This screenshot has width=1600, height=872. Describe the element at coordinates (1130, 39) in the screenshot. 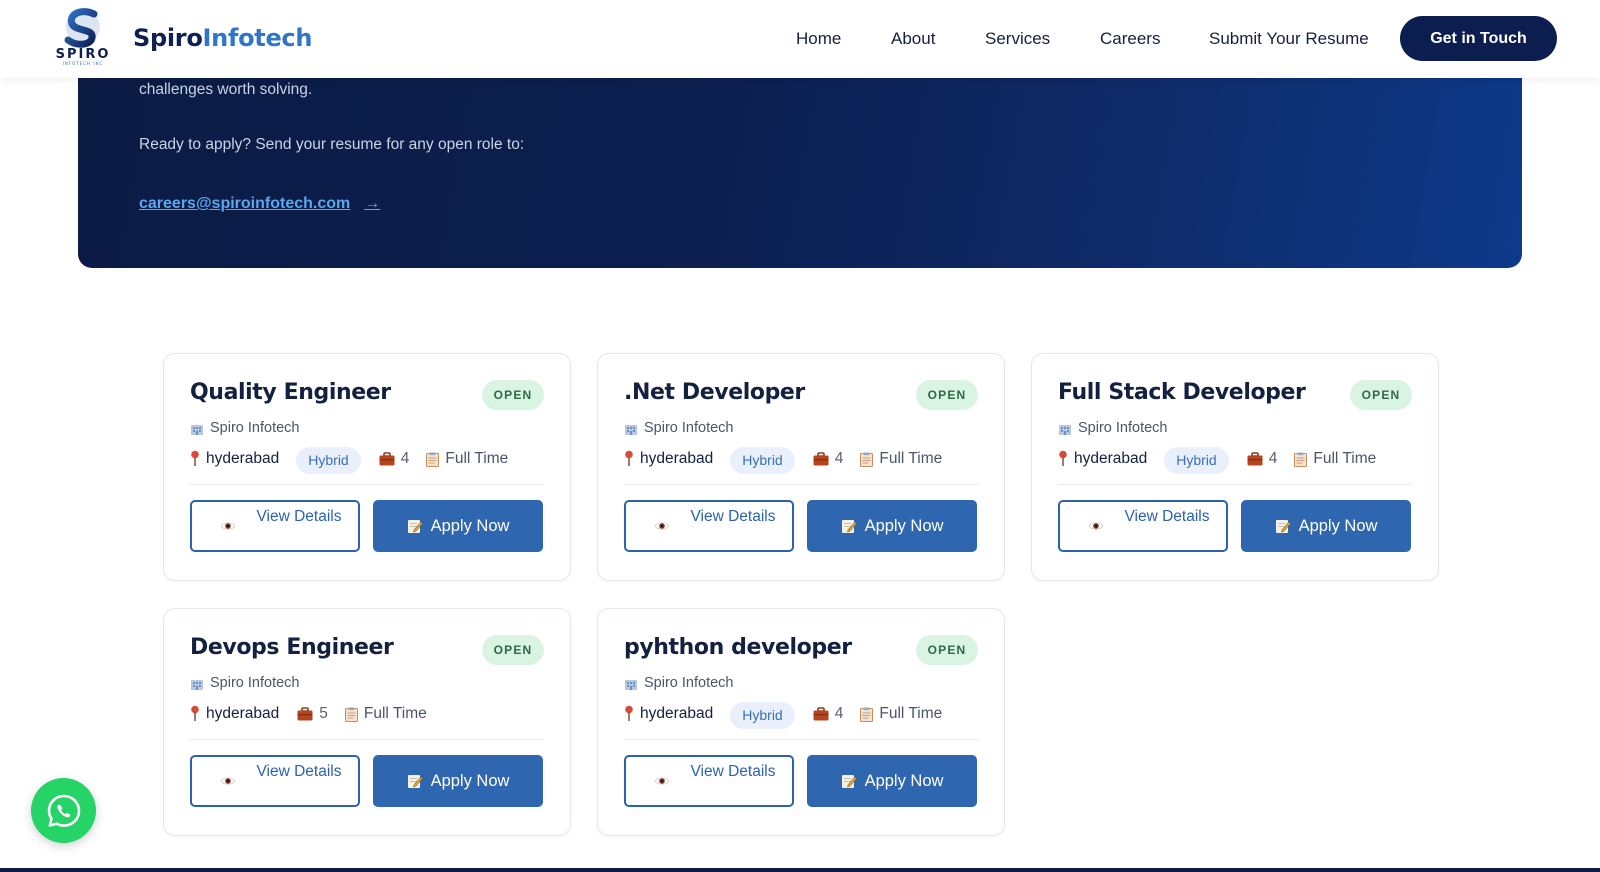

I see `nav-careers: Careers` at that location.